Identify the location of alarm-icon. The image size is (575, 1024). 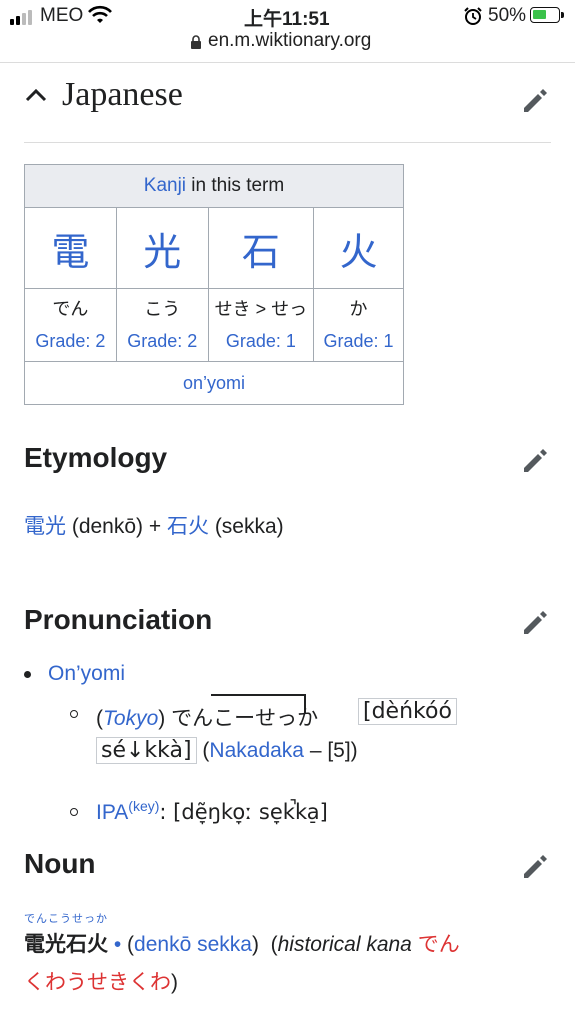
(473, 16).